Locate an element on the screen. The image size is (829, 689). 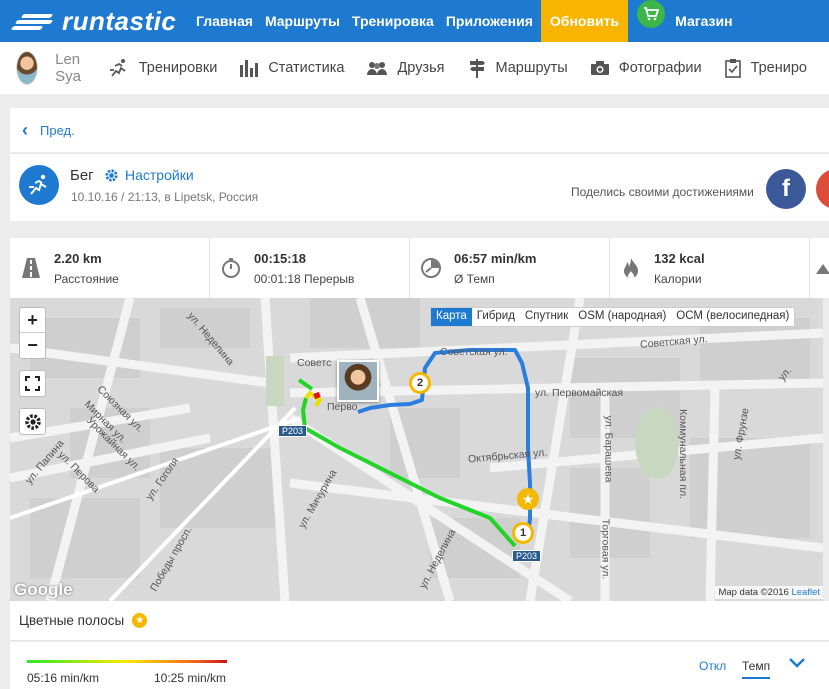
distance-value: 2.20 km is located at coordinates (78, 258).